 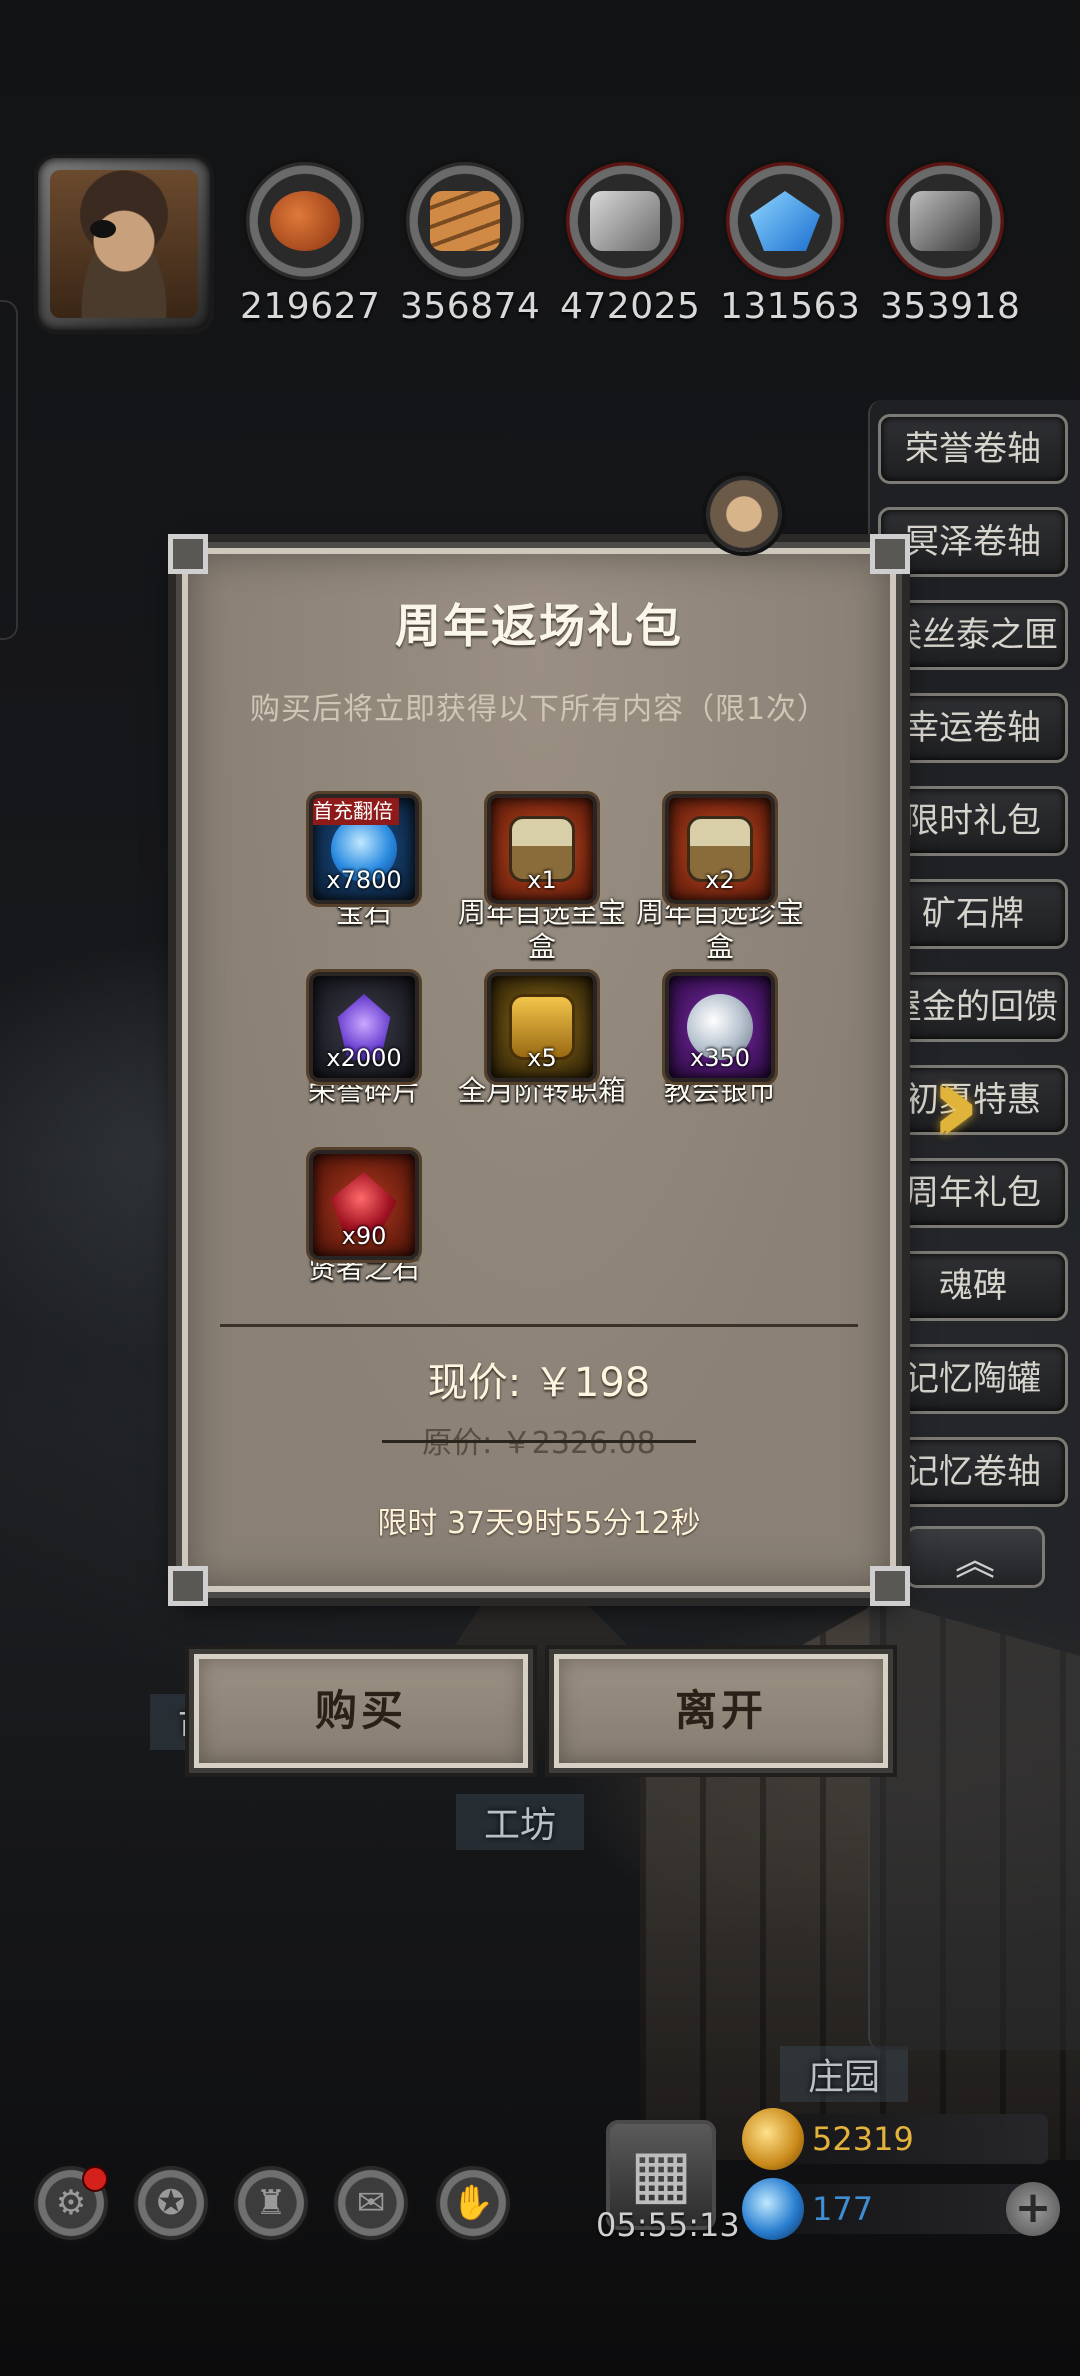 I want to click on resource-steel: 353918, so click(x=950, y=244).